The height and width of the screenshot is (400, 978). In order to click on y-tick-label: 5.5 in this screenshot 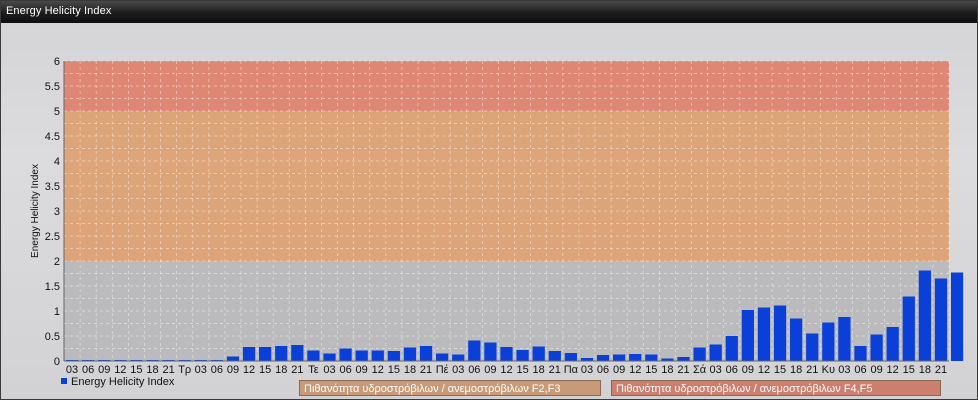, I will do `click(52, 87)`.